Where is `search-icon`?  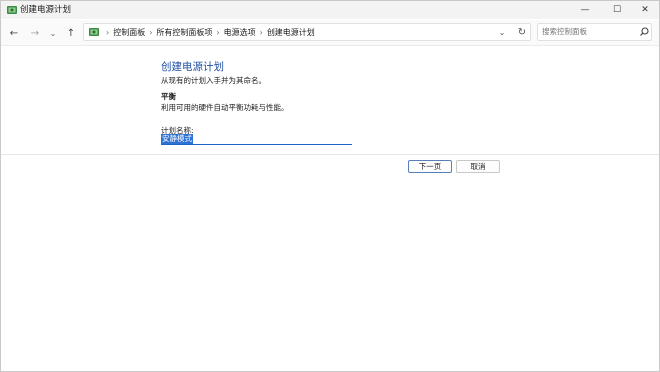 search-icon is located at coordinates (644, 32).